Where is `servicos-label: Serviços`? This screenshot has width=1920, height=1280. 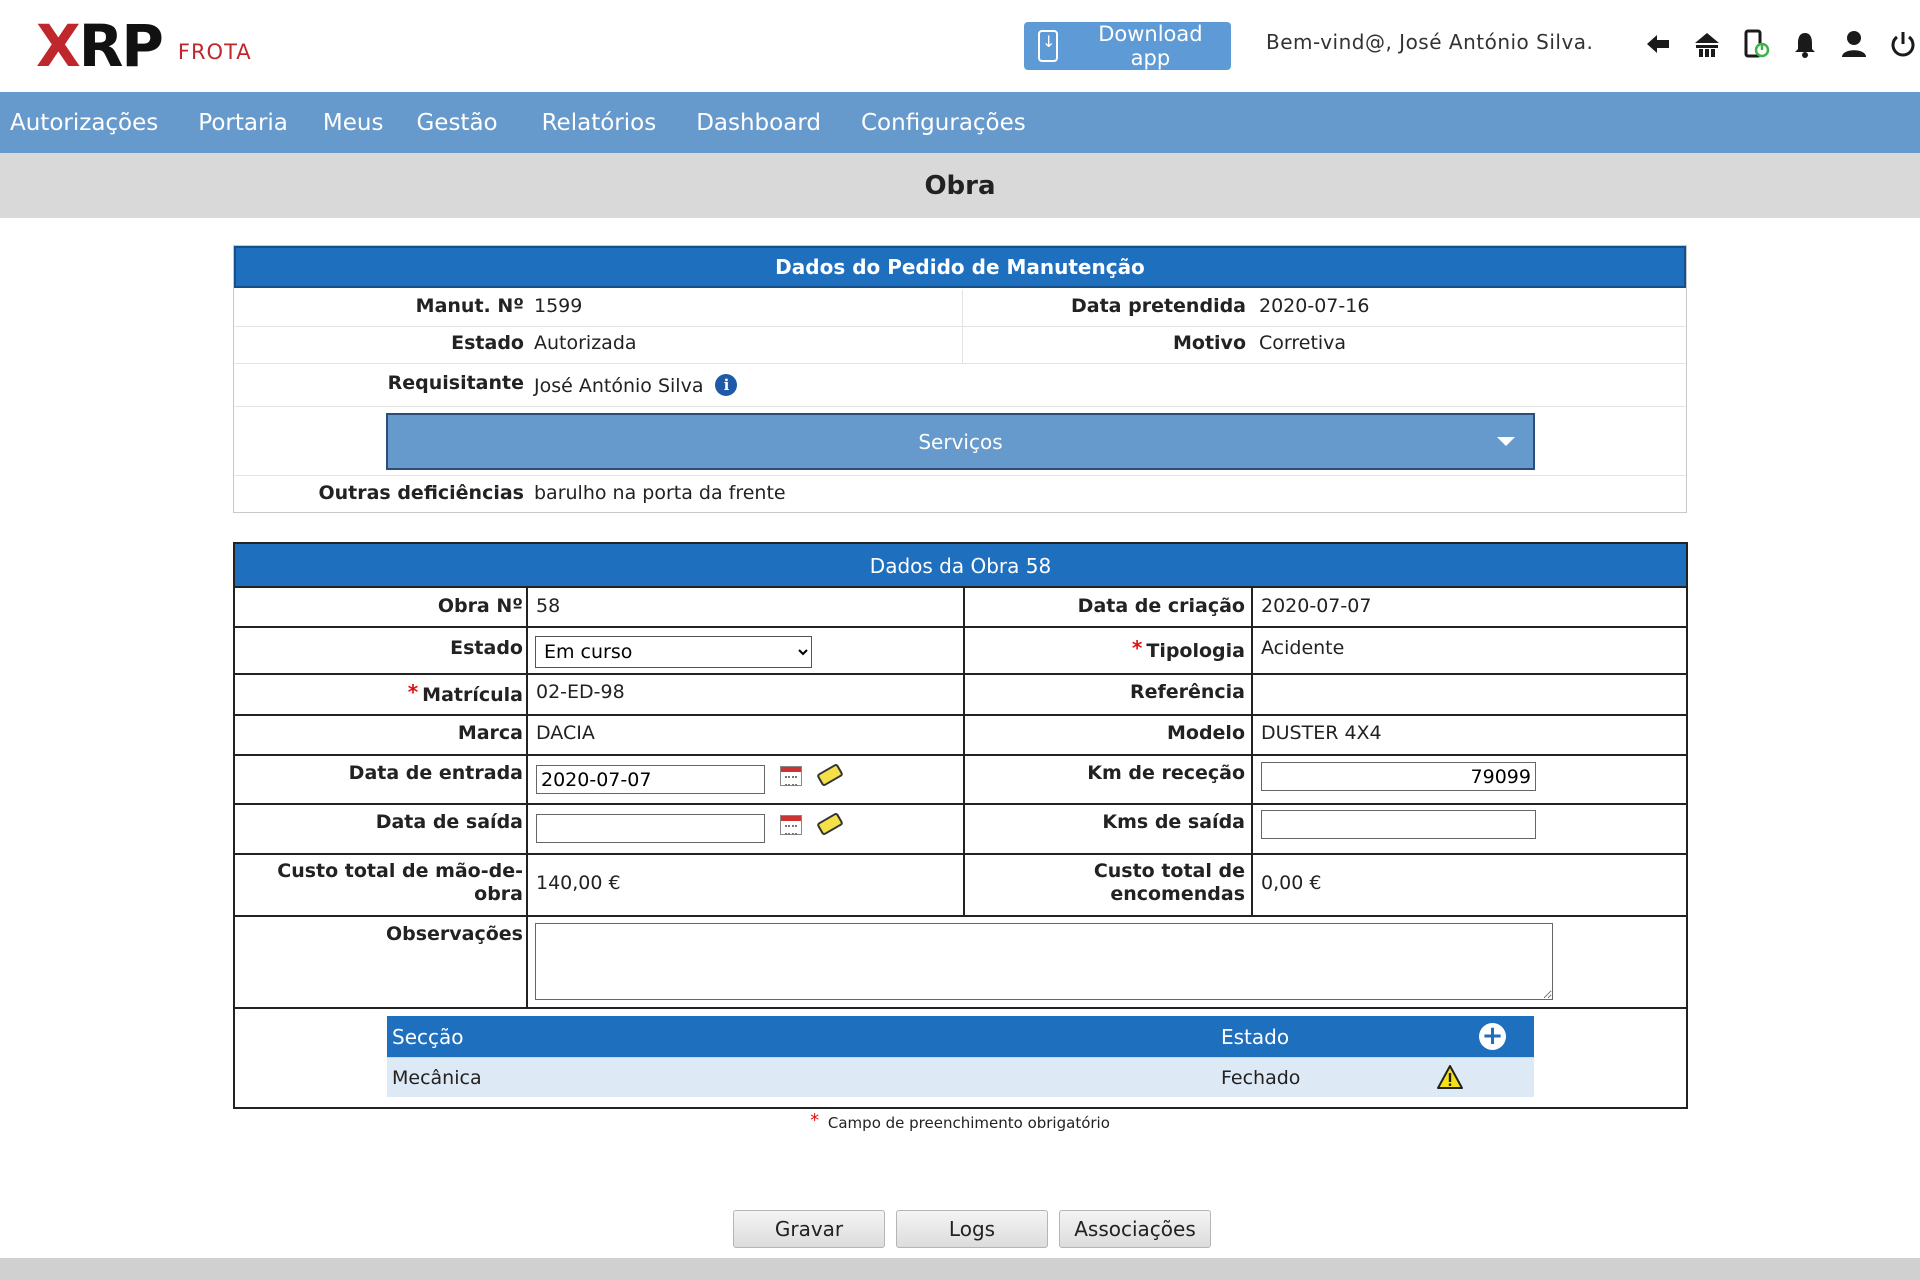 servicos-label: Serviços is located at coordinates (960, 441).